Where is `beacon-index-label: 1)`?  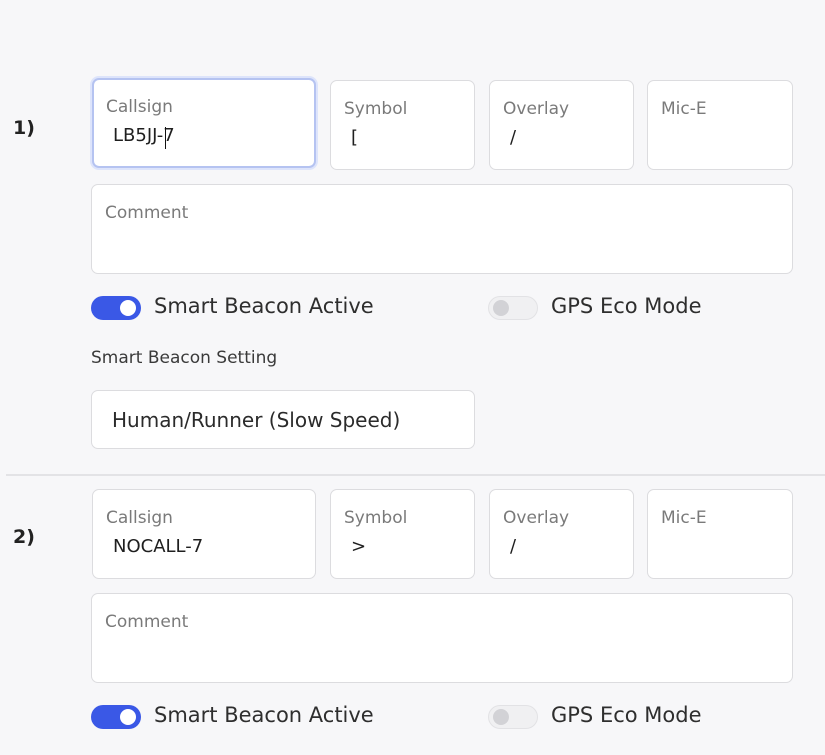
beacon-index-label: 1) is located at coordinates (24, 128).